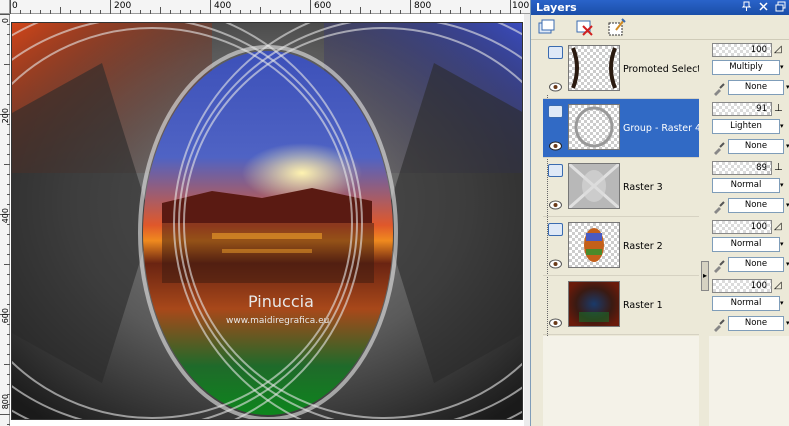  Describe the element at coordinates (277, 321) in the screenshot. I see `watermark-url: www.maidiregrafica.eu` at that location.